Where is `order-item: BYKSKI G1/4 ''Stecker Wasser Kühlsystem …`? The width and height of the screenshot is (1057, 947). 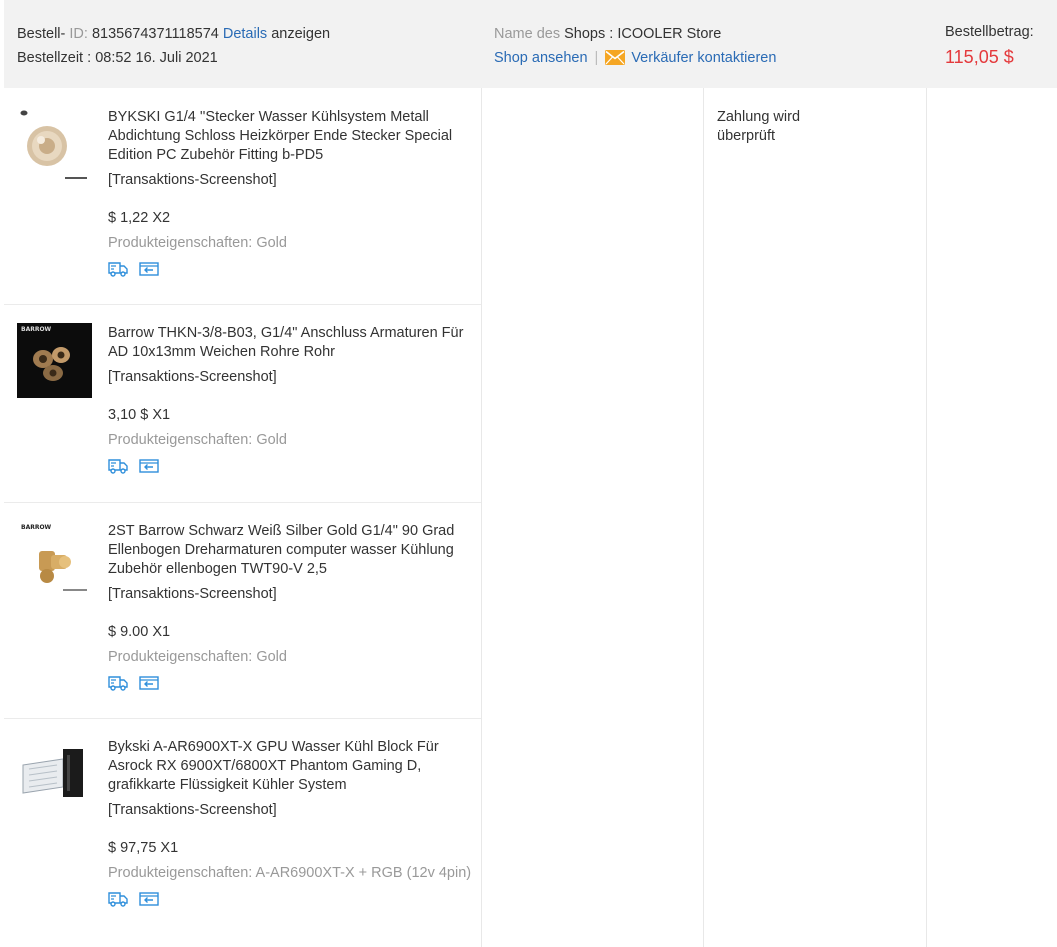
order-item: BYKSKI G1/4 ''Stecker Wasser Kühlsystem … is located at coordinates (242, 196).